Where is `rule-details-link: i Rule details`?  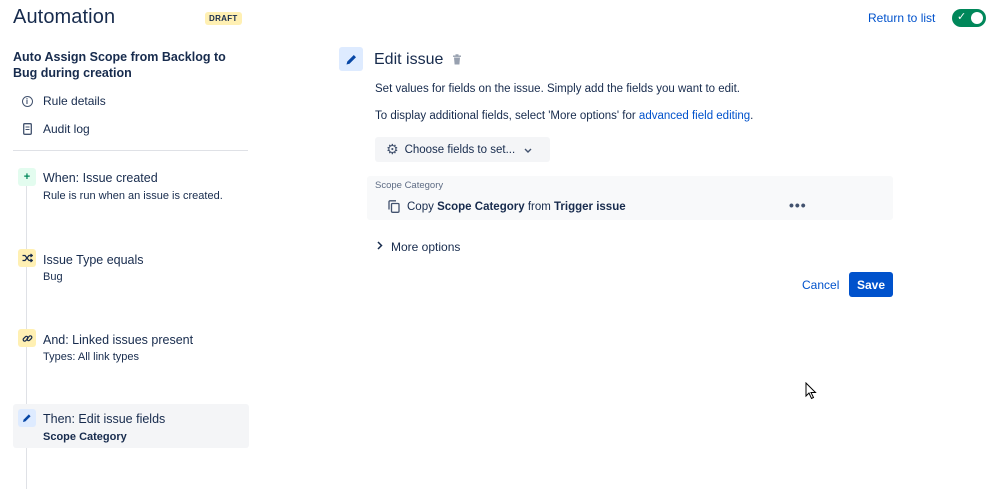
rule-details-link: i Rule details is located at coordinates (63, 101).